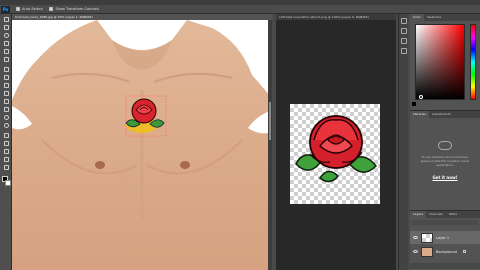 This screenshot has width=480, height=270. Describe the element at coordinates (403, 142) in the screenshot. I see `panel-dock` at that location.